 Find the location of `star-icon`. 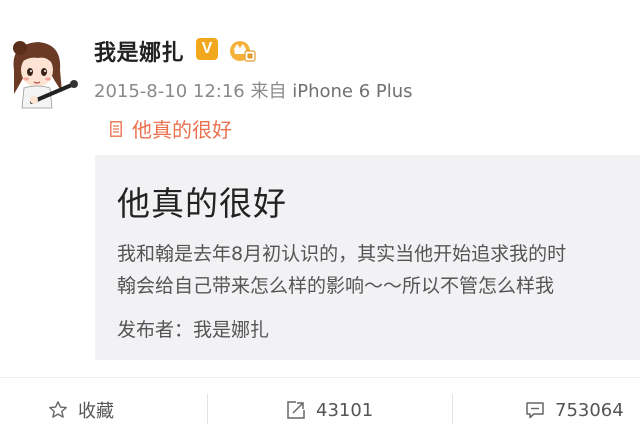

star-icon is located at coordinates (58, 409).